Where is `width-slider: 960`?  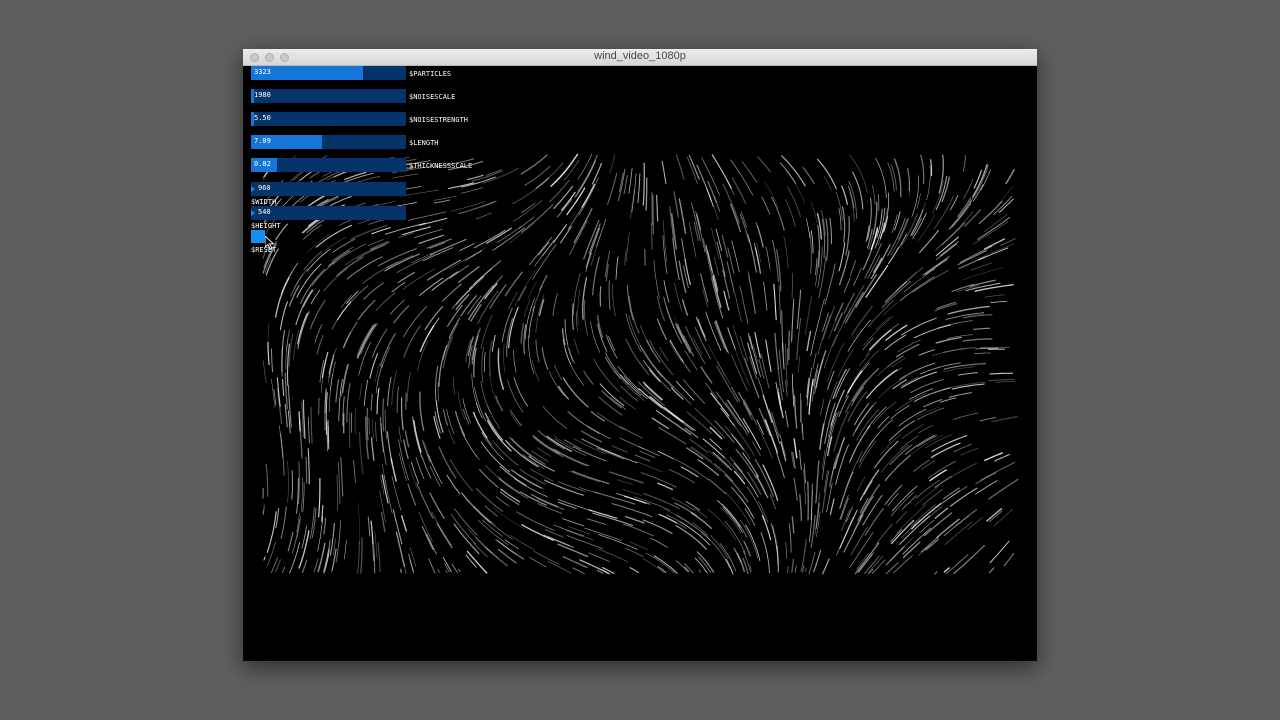
width-slider: 960 is located at coordinates (328, 189).